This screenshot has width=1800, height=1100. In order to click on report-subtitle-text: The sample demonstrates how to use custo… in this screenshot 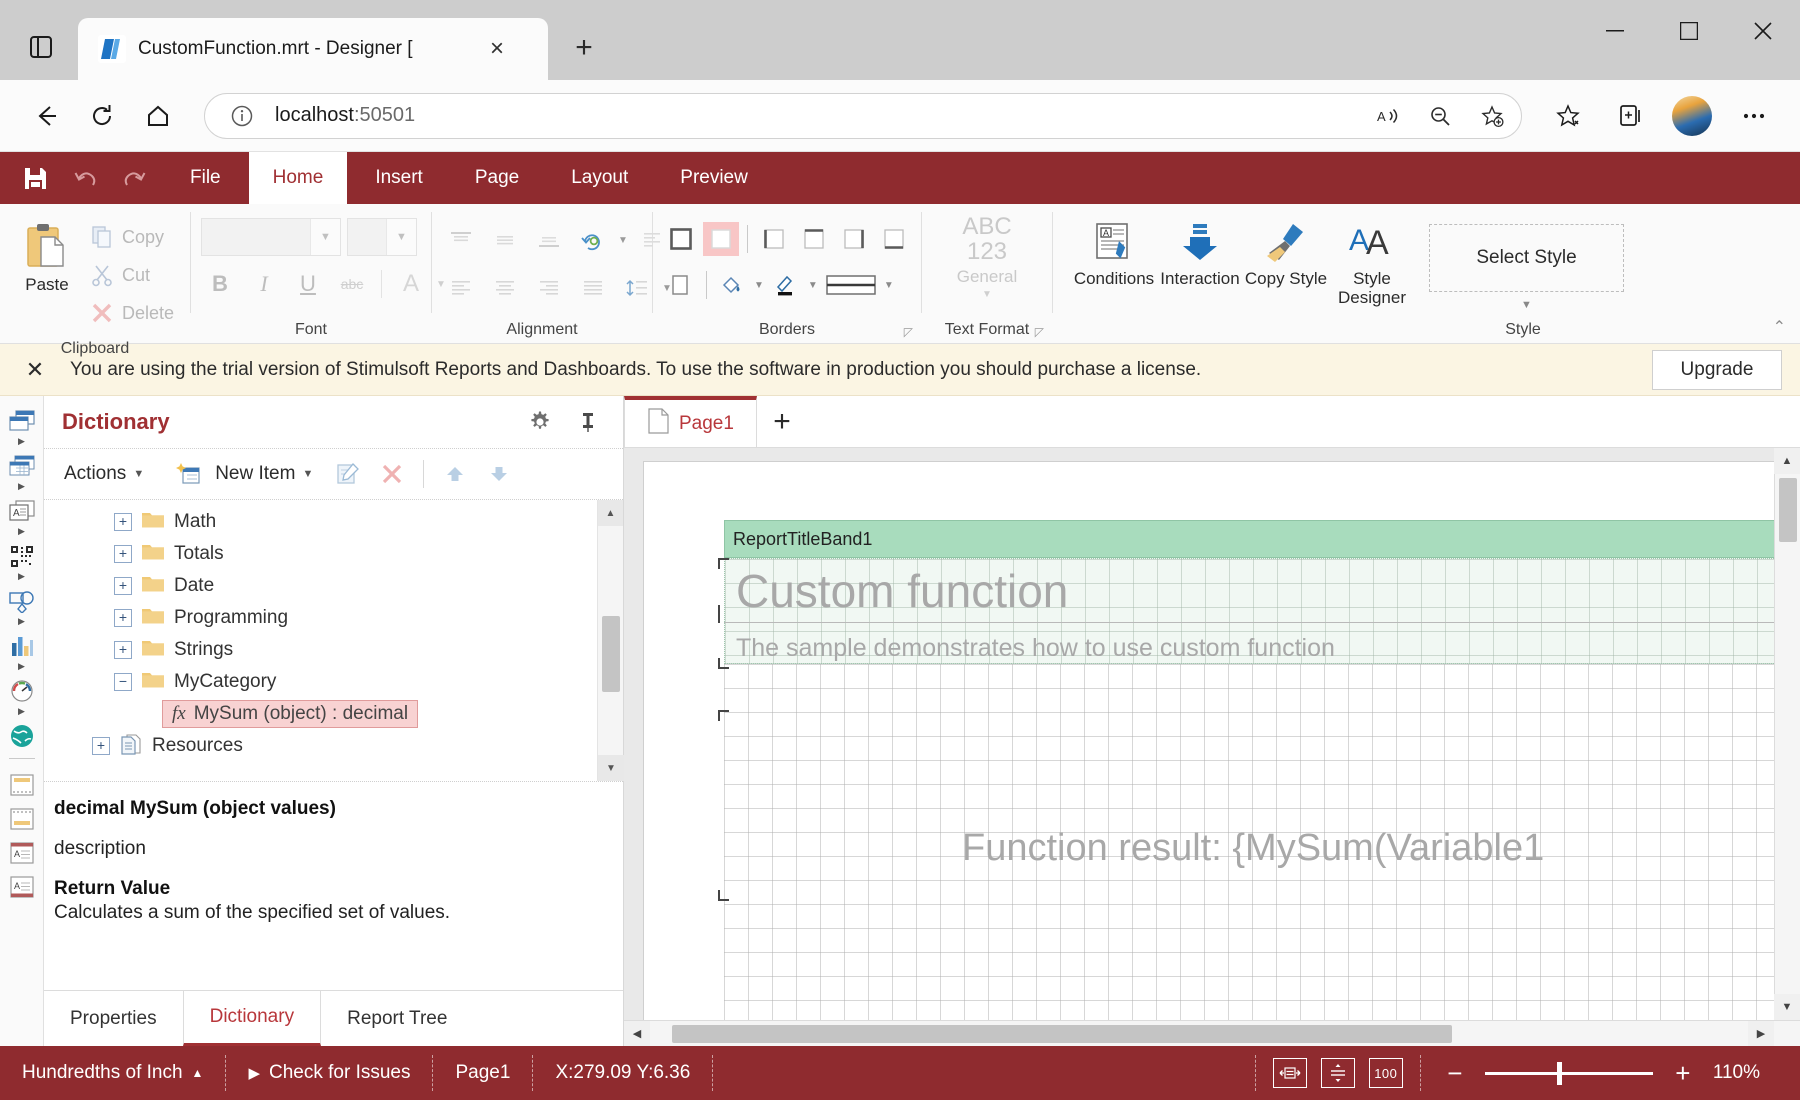, I will do `click(1035, 648)`.